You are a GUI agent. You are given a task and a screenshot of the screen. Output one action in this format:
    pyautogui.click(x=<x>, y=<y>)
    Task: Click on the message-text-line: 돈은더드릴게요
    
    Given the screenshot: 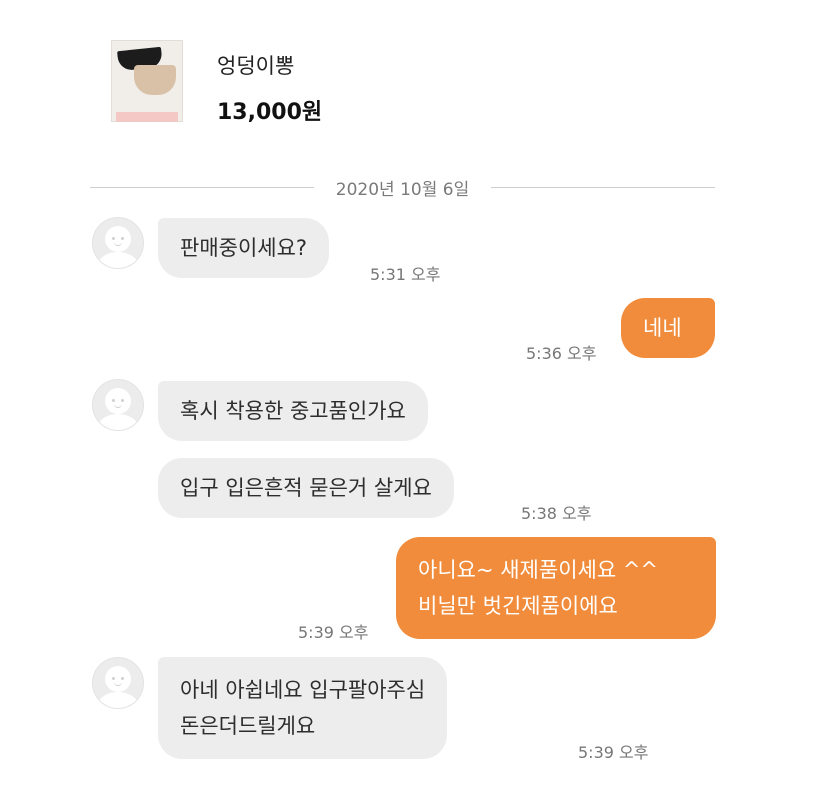 What is the action you would take?
    pyautogui.click(x=248, y=726)
    